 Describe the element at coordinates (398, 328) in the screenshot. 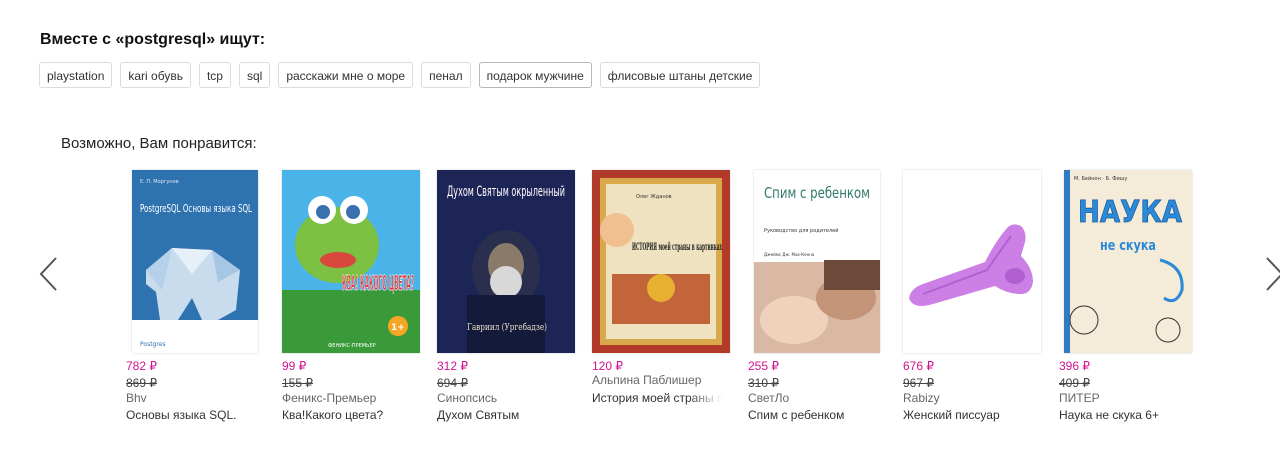

I see `cover-badge: 1+` at that location.